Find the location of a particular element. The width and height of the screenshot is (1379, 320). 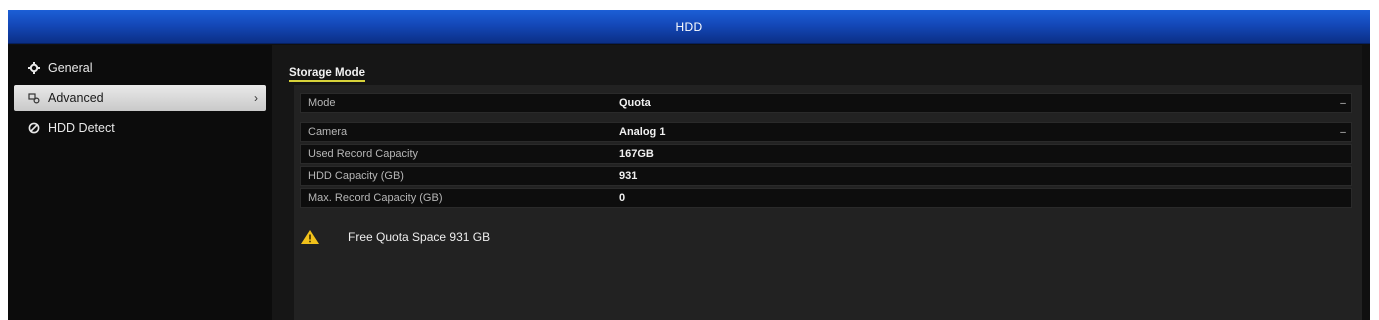

field-value: 167GB is located at coordinates (636, 154).